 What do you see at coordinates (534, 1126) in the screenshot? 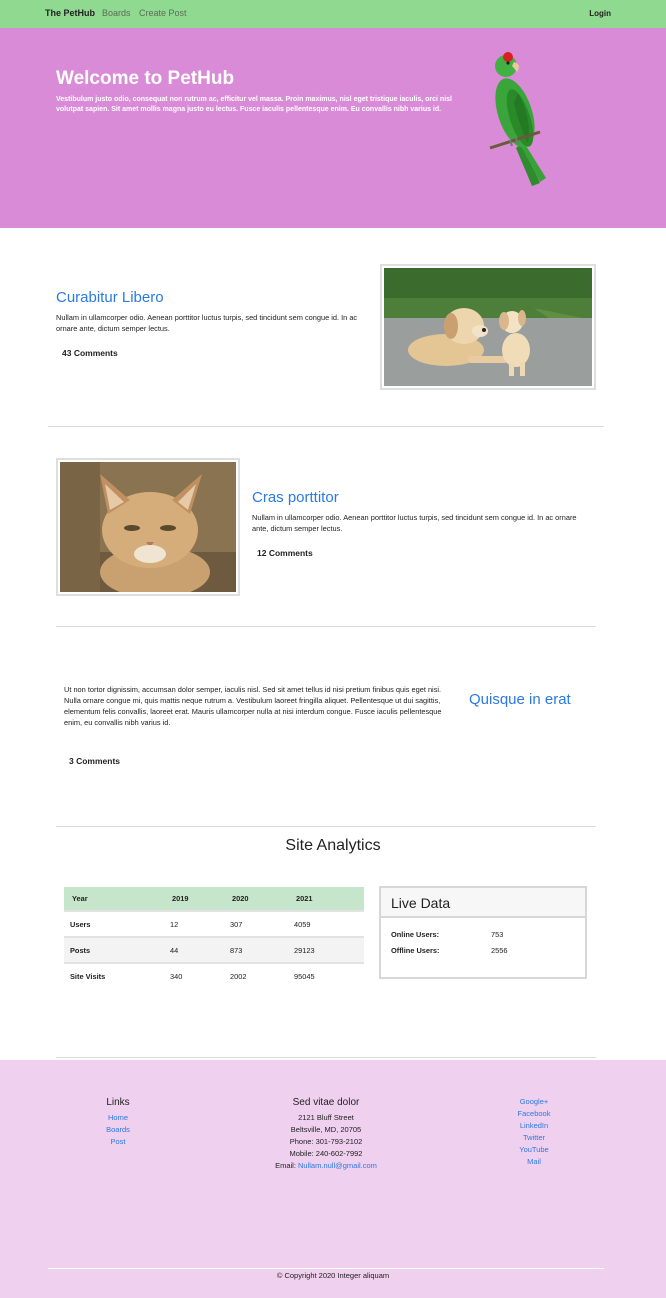
I see `social-link-linkedin: LinkedIn` at bounding box center [534, 1126].